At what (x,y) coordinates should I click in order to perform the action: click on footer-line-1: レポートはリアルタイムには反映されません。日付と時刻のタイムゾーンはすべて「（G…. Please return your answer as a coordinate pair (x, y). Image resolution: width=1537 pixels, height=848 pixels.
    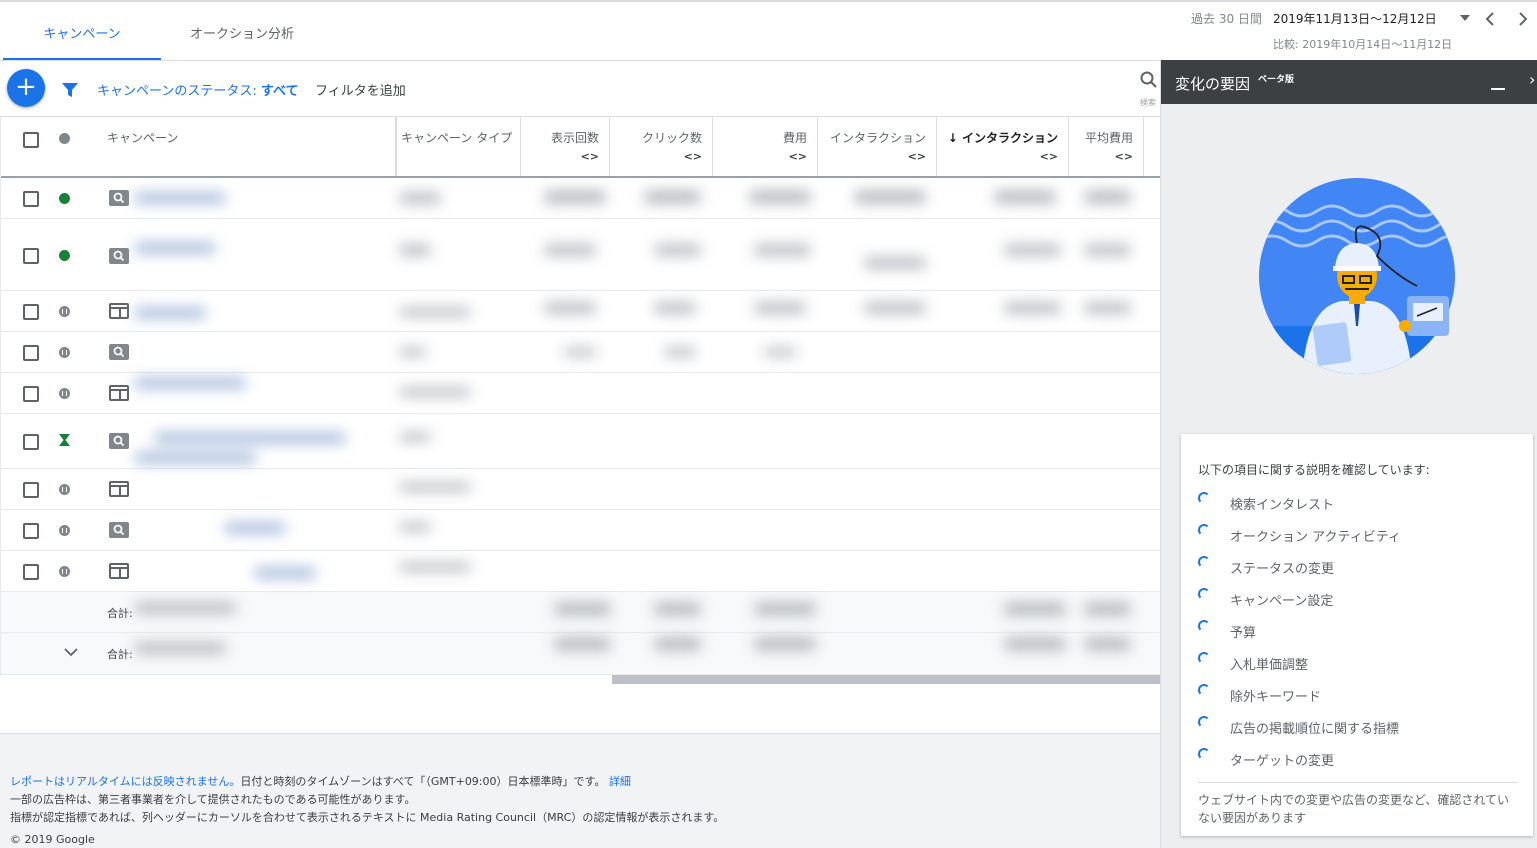
    Looking at the image, I should click on (320, 781).